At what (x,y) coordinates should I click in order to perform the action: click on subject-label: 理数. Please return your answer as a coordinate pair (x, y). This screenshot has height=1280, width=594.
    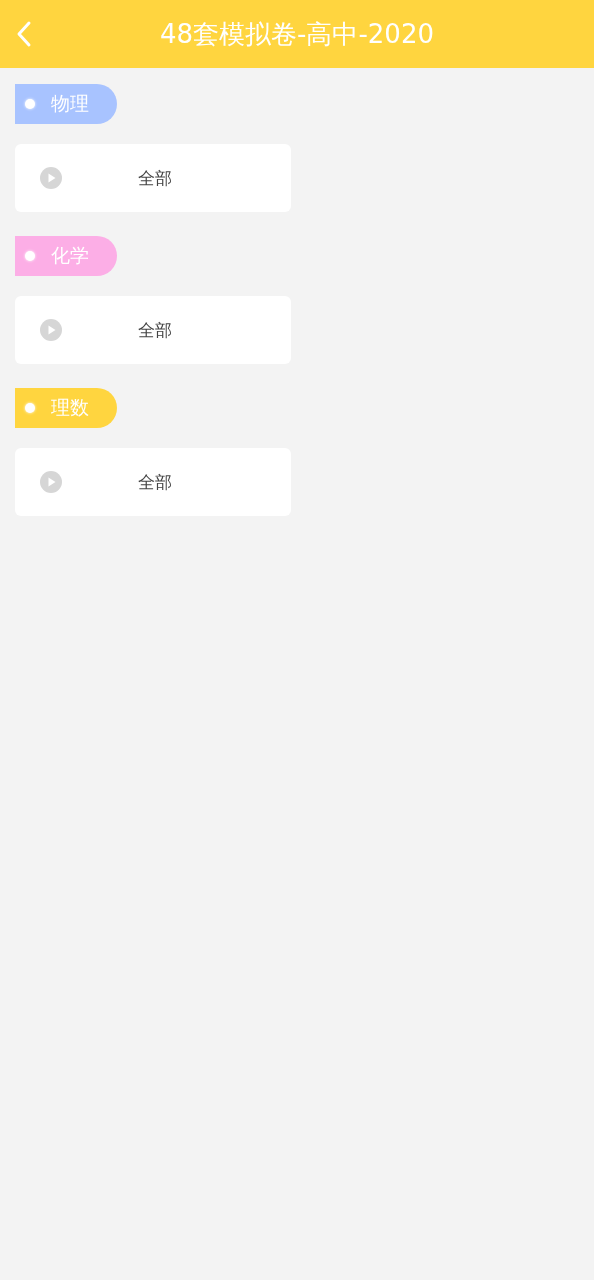
    Looking at the image, I should click on (70, 407).